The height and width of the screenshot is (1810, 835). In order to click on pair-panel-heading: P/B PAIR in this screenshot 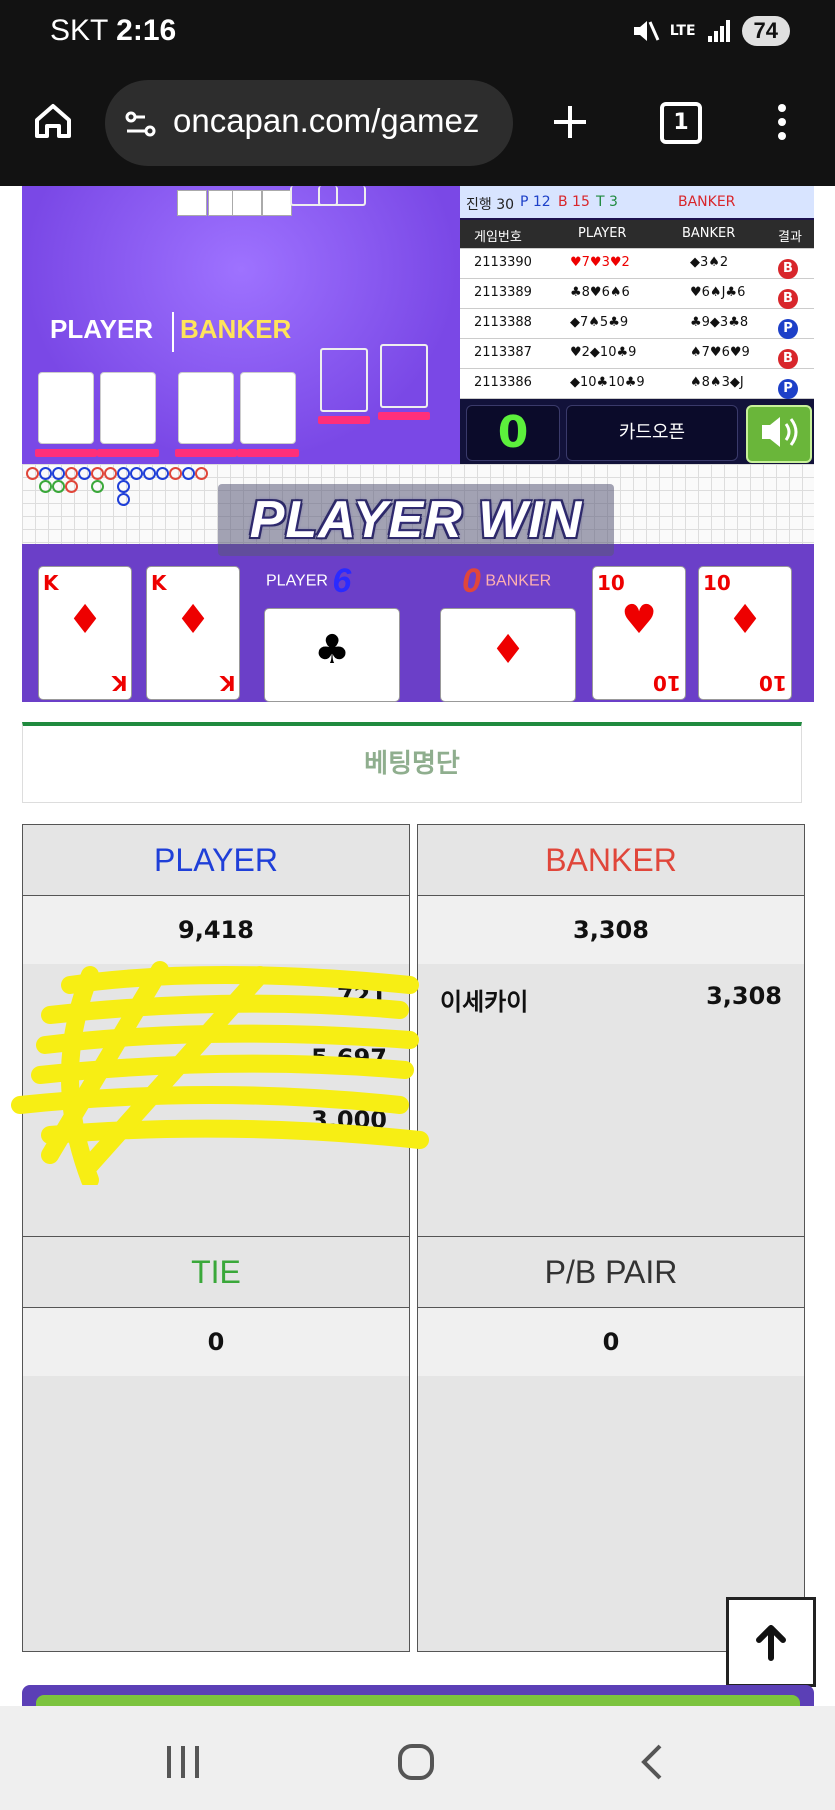, I will do `click(611, 1272)`.